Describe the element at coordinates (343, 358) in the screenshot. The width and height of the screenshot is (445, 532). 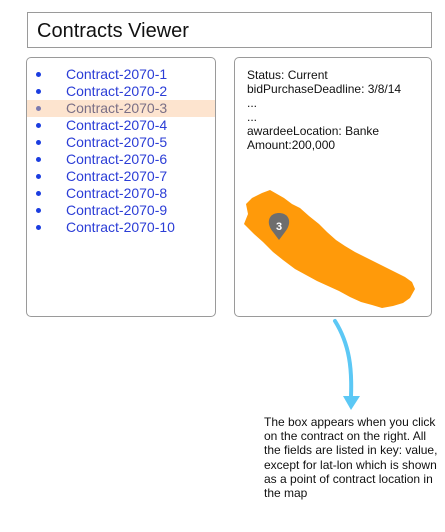
I see `arrow-stroke` at that location.